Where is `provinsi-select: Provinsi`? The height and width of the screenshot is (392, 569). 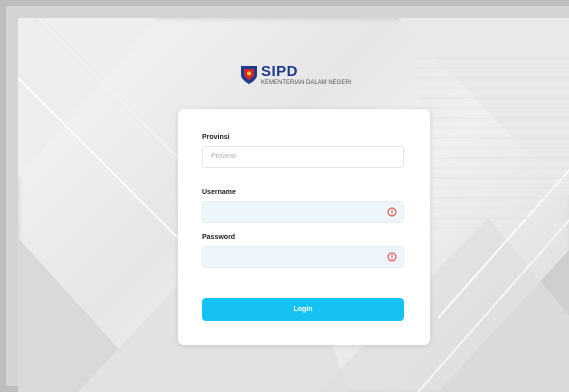
provinsi-select: Provinsi is located at coordinates (303, 157).